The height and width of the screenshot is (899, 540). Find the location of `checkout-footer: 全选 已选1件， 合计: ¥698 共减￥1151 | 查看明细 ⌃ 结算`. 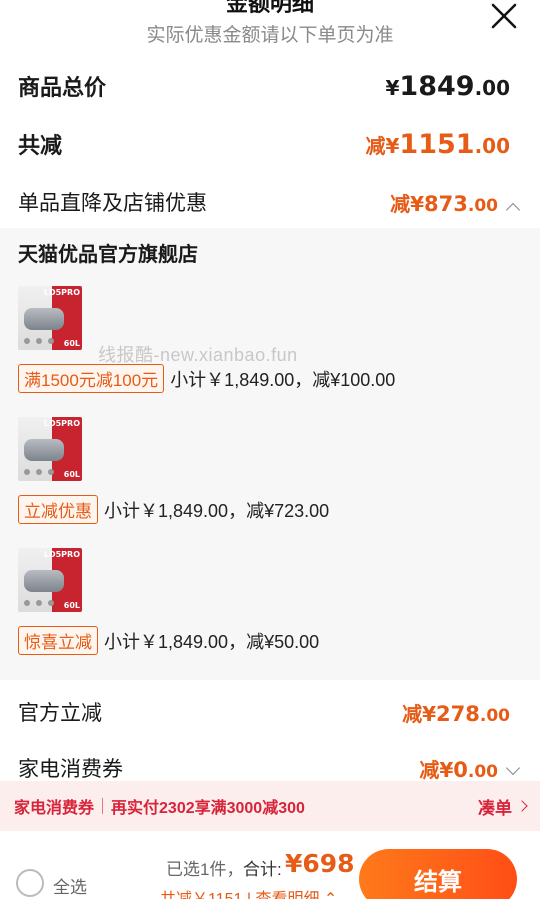

checkout-footer: 全选 已选1件， 合计: ¥698 共减￥1151 | 查看明细 ⌃ 结算 is located at coordinates (270, 865).